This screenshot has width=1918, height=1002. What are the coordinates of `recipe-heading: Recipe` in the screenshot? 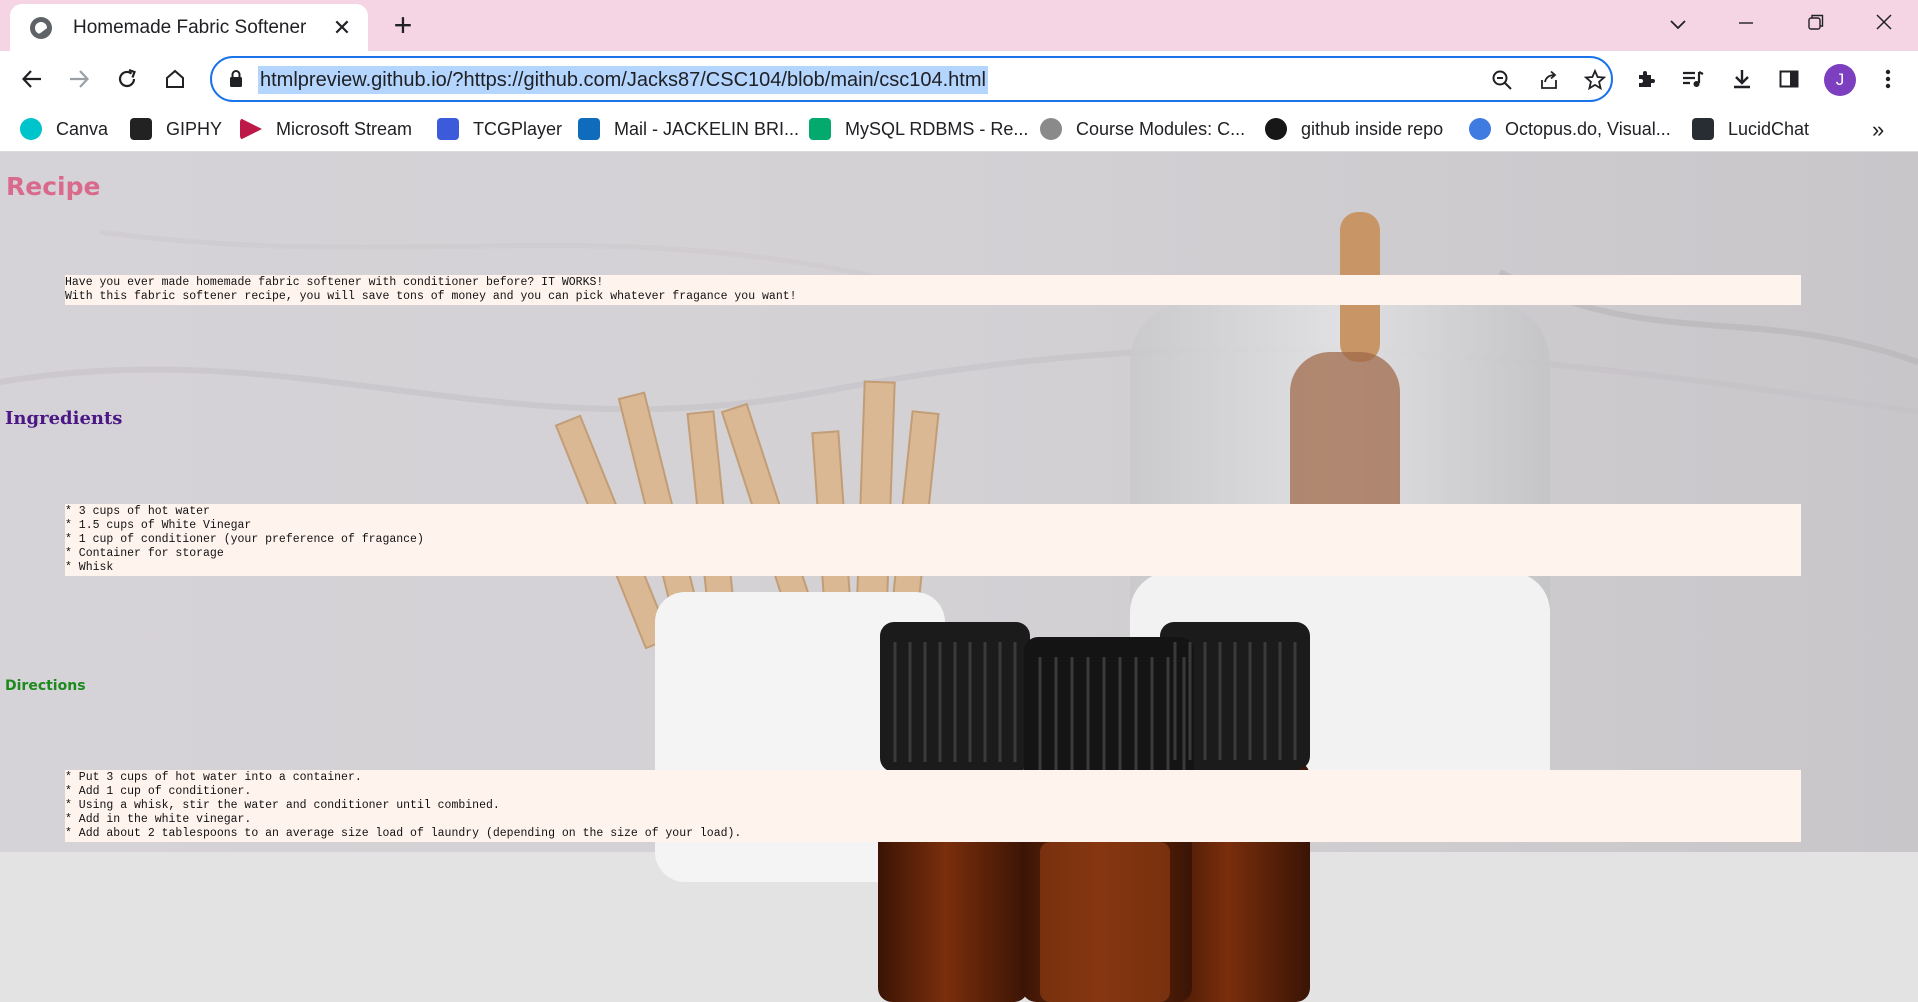 It's located at (53, 186).